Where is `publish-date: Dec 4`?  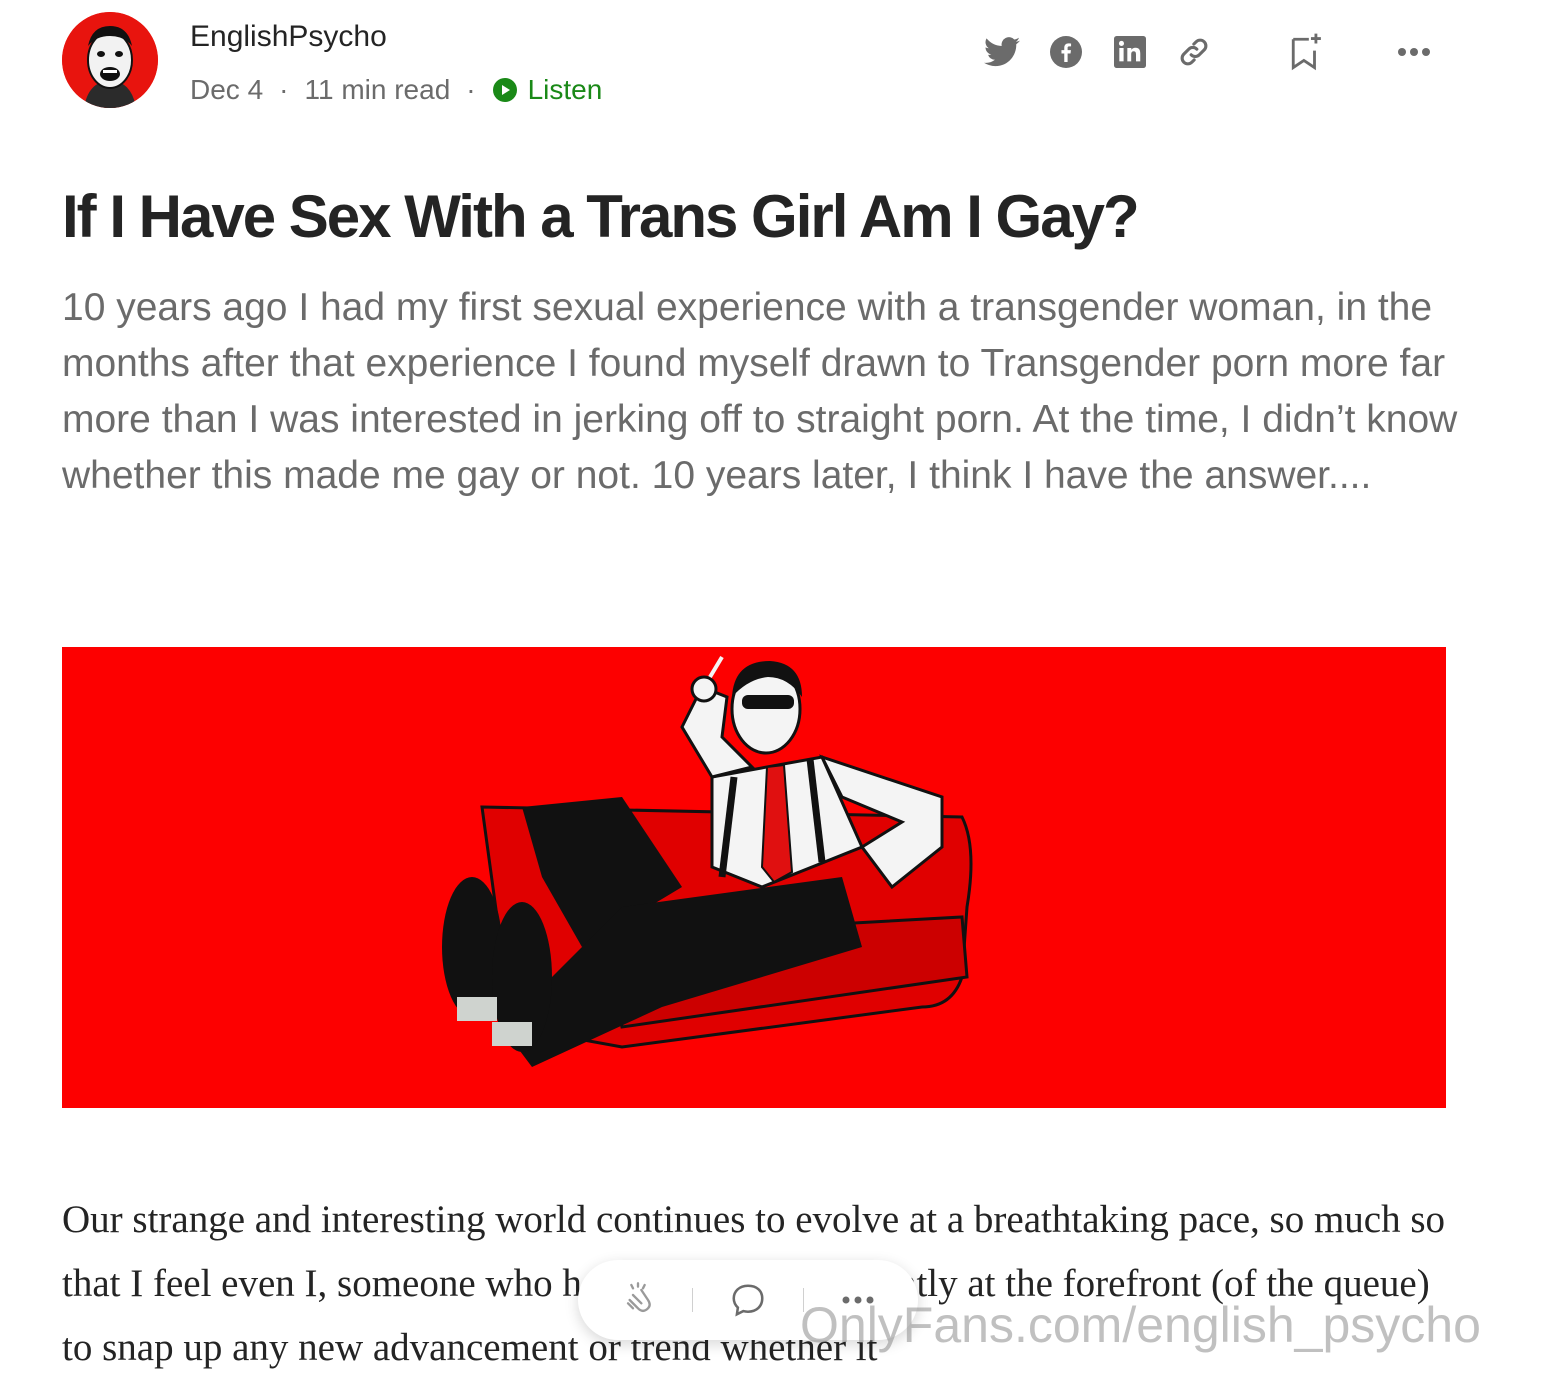
publish-date: Dec 4 is located at coordinates (227, 89).